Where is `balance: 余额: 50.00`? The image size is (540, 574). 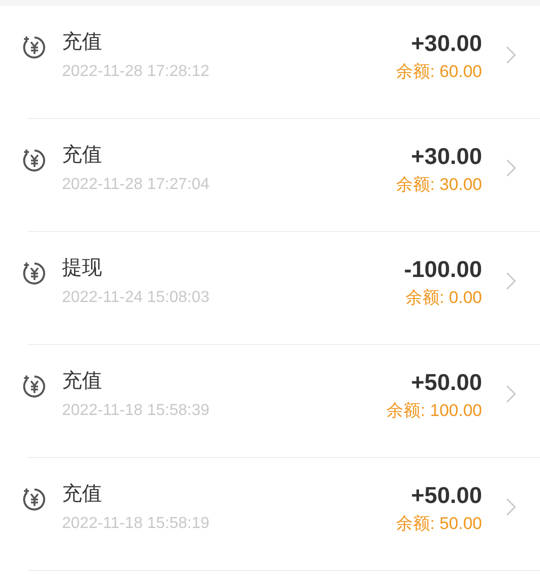 balance: 余额: 50.00 is located at coordinates (439, 524).